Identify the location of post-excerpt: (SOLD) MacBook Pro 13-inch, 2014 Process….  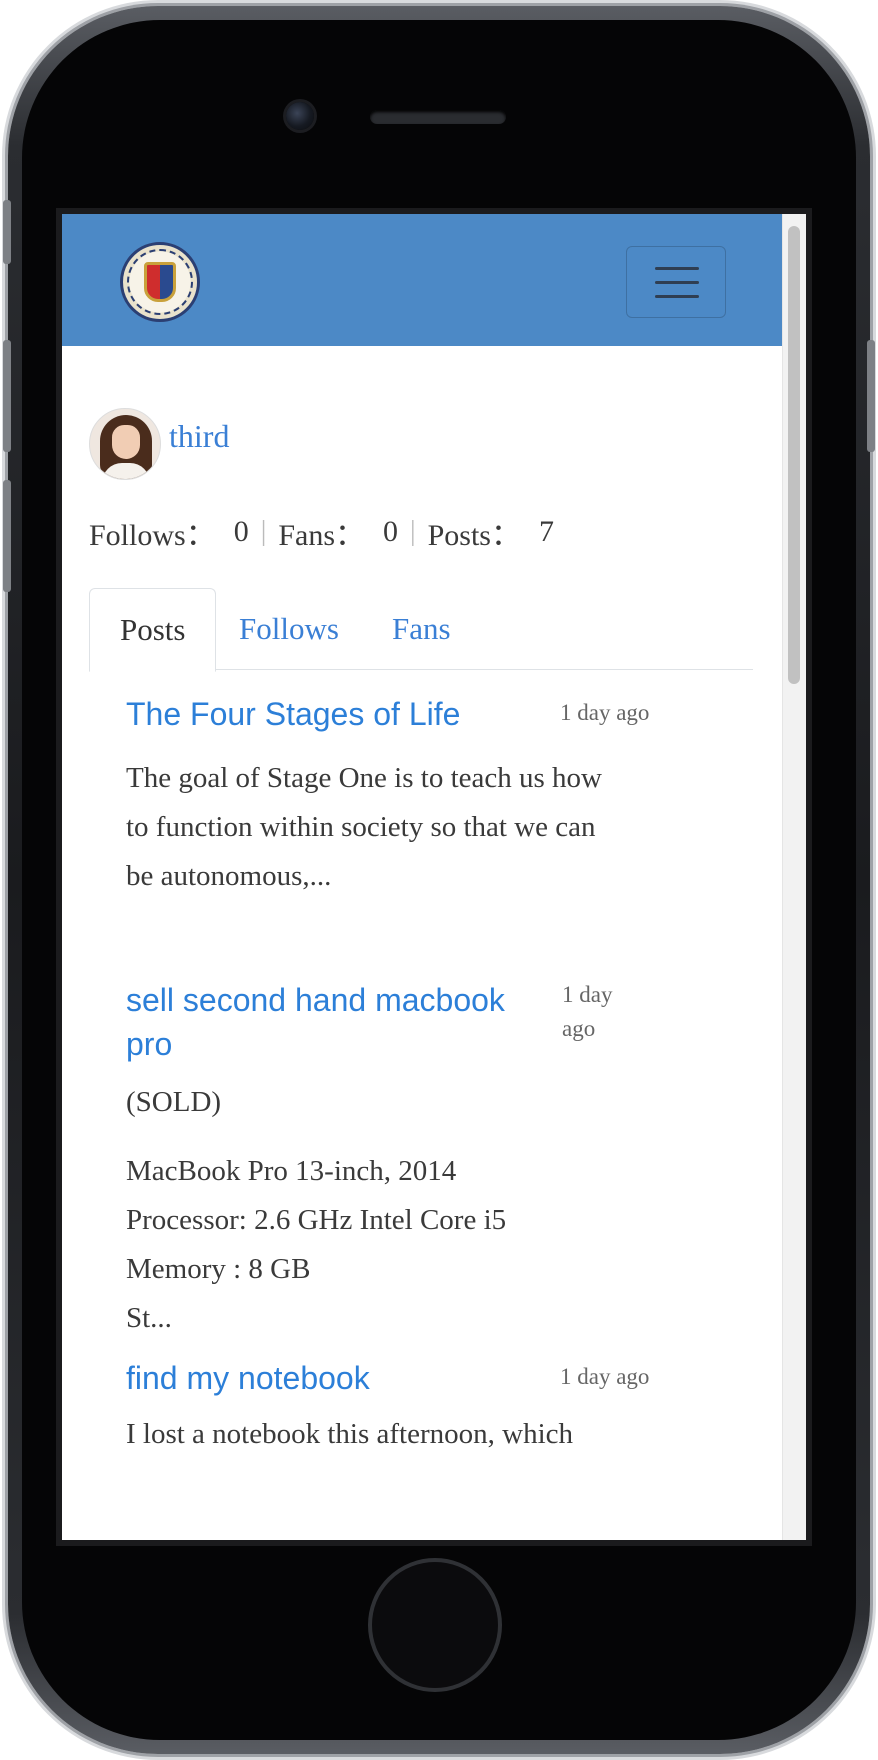
(316, 1210).